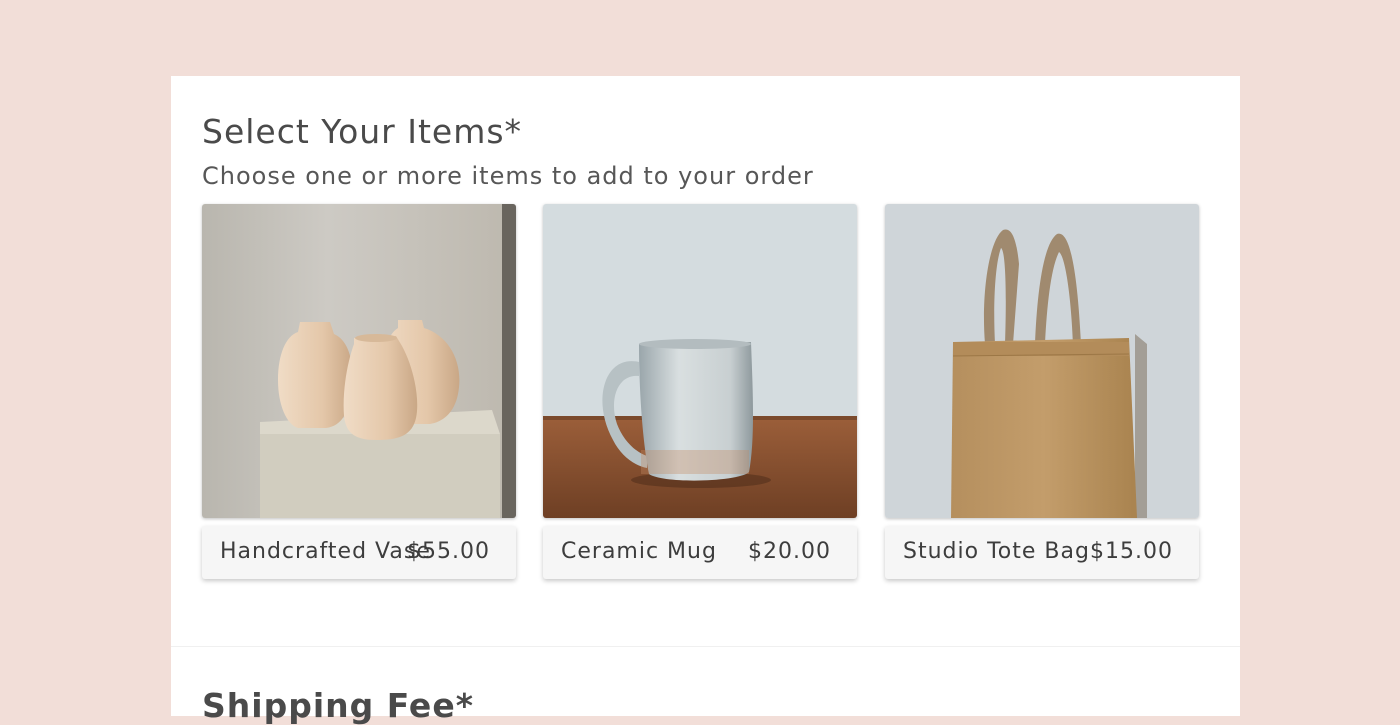  Describe the element at coordinates (996, 551) in the screenshot. I see `item-name: Studio Tote Bag` at that location.